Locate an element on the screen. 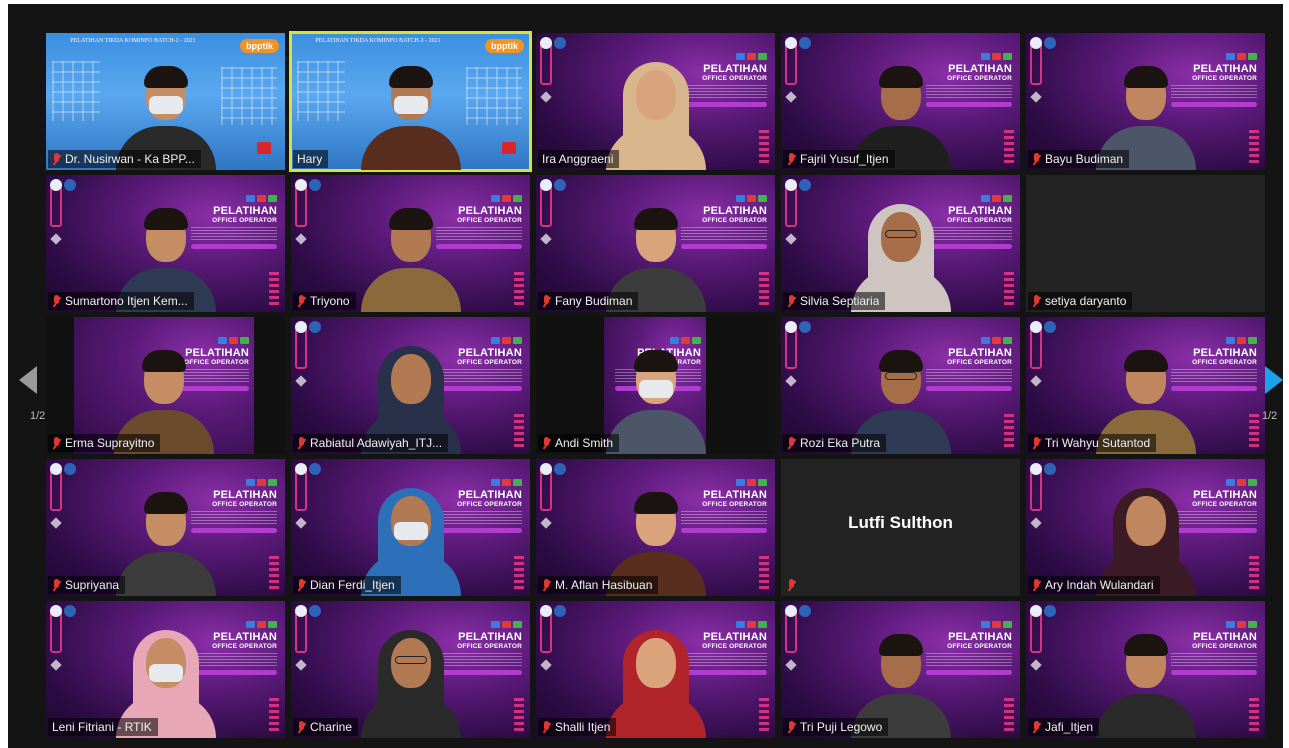 This screenshot has height=748, width=1289. participant-nameplate: Hary is located at coordinates (311, 159).